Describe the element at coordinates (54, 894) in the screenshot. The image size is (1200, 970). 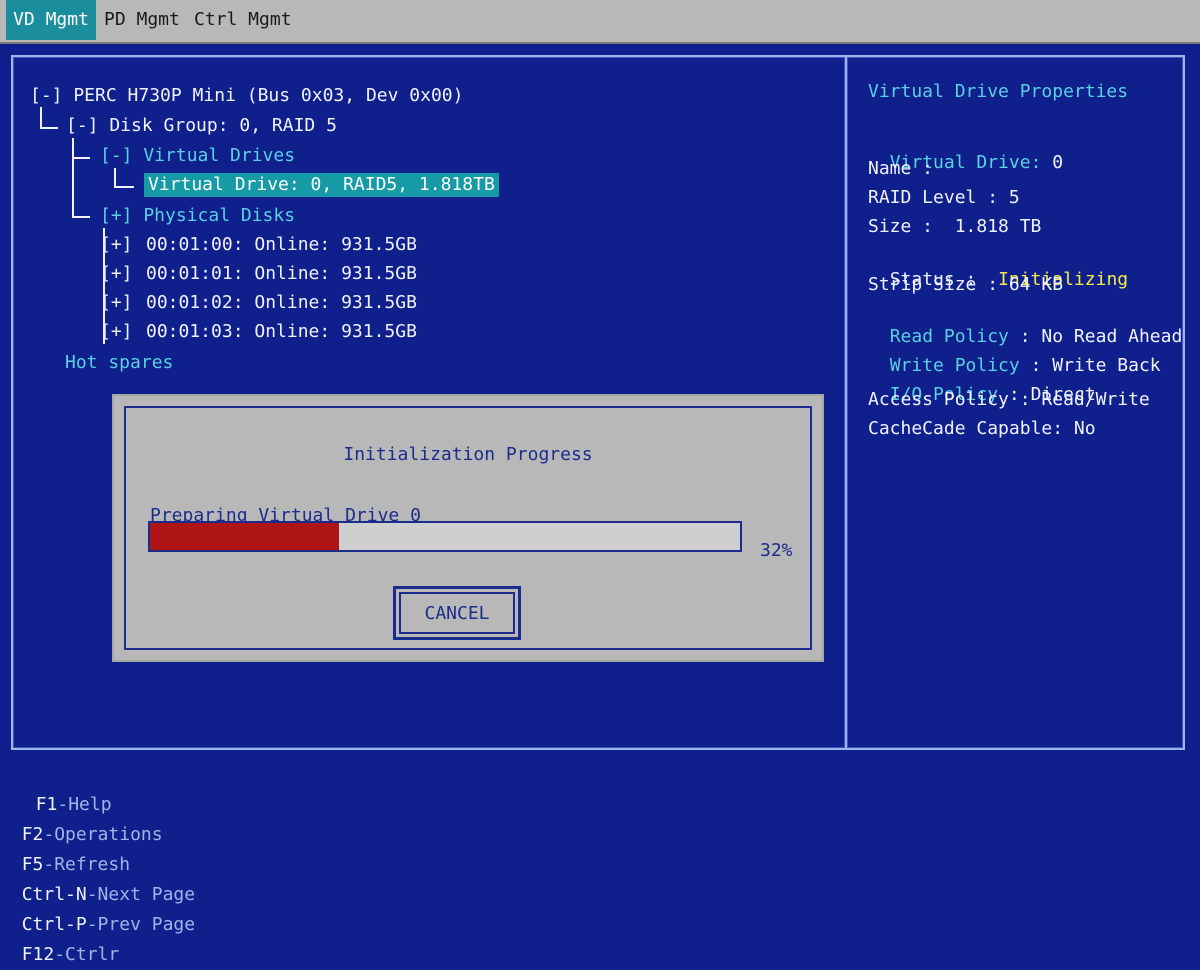
I see `hotkey-key: Ctrl-N` at that location.